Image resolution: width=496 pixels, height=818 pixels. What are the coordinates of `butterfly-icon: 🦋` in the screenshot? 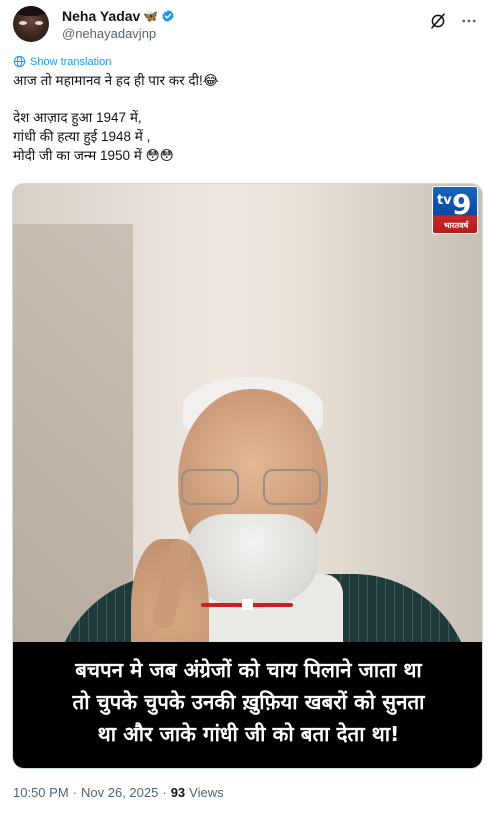 It's located at (151, 16).